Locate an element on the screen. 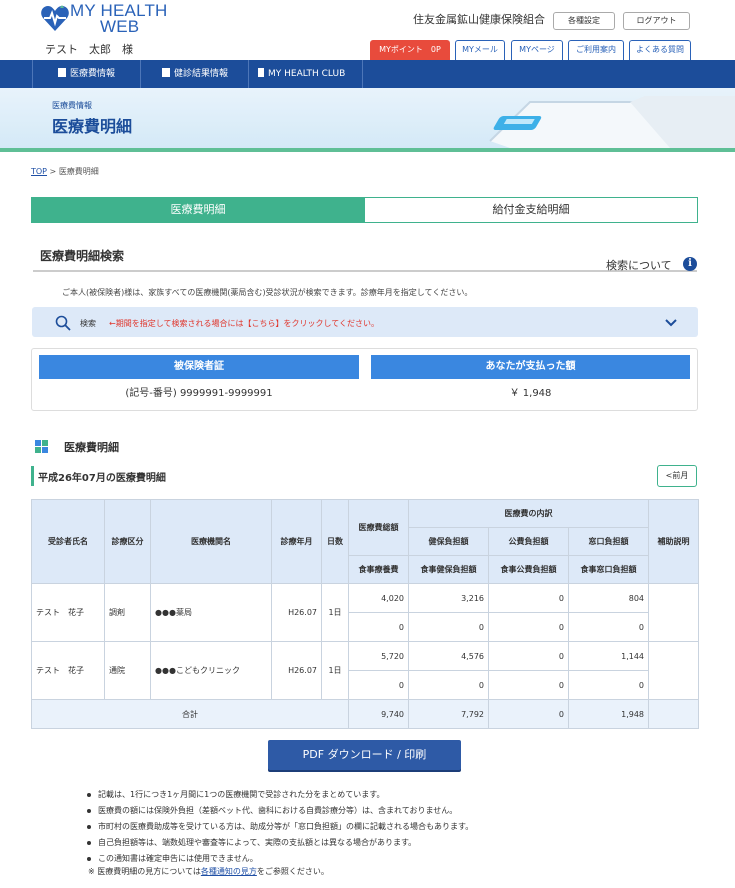  note-item: 自己負担額等は、端数処理や審査等によって、実際の支払額とは異なる場合があります。 is located at coordinates (279, 843).